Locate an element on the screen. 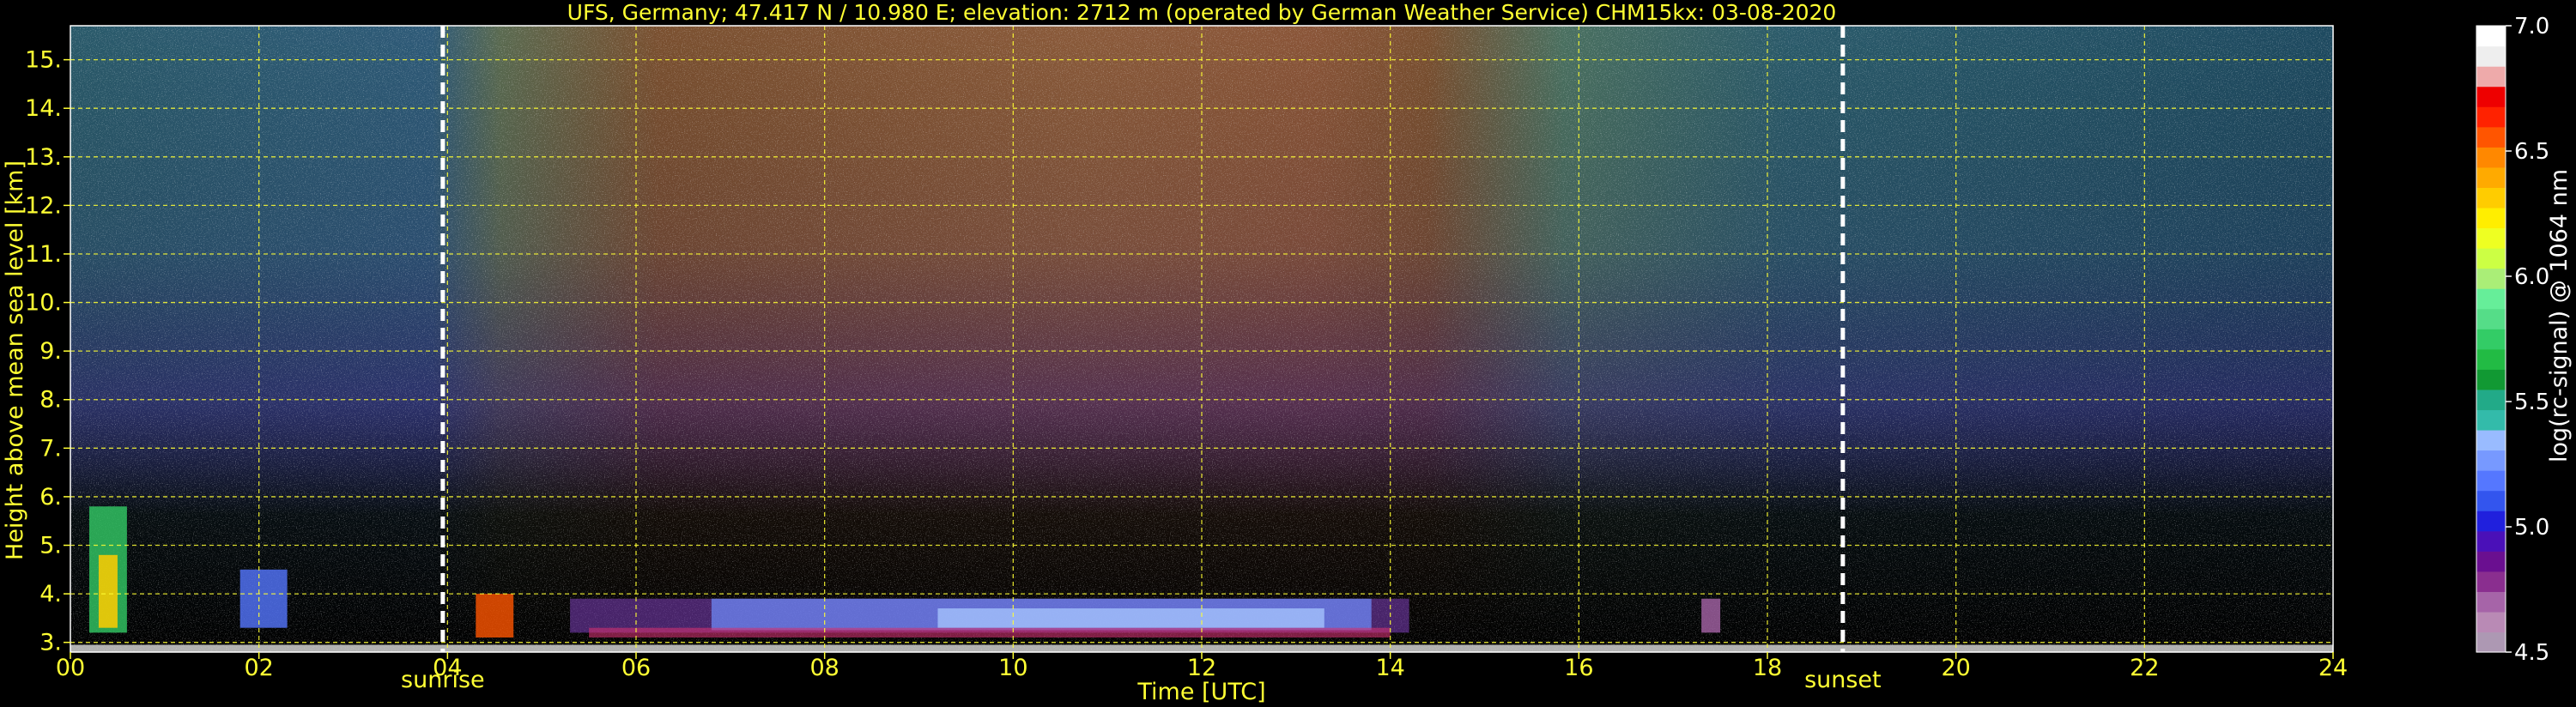  cloud-02utc is located at coordinates (263, 598).